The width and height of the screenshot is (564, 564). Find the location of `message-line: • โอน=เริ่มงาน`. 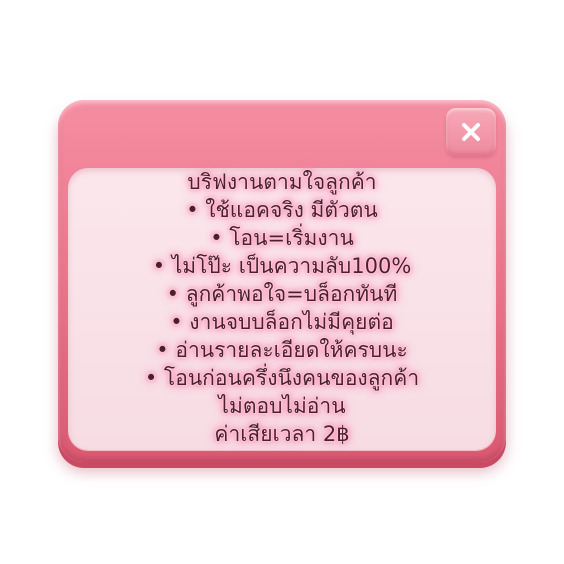

message-line: • โอน=เริ่มงาน is located at coordinates (282, 238).